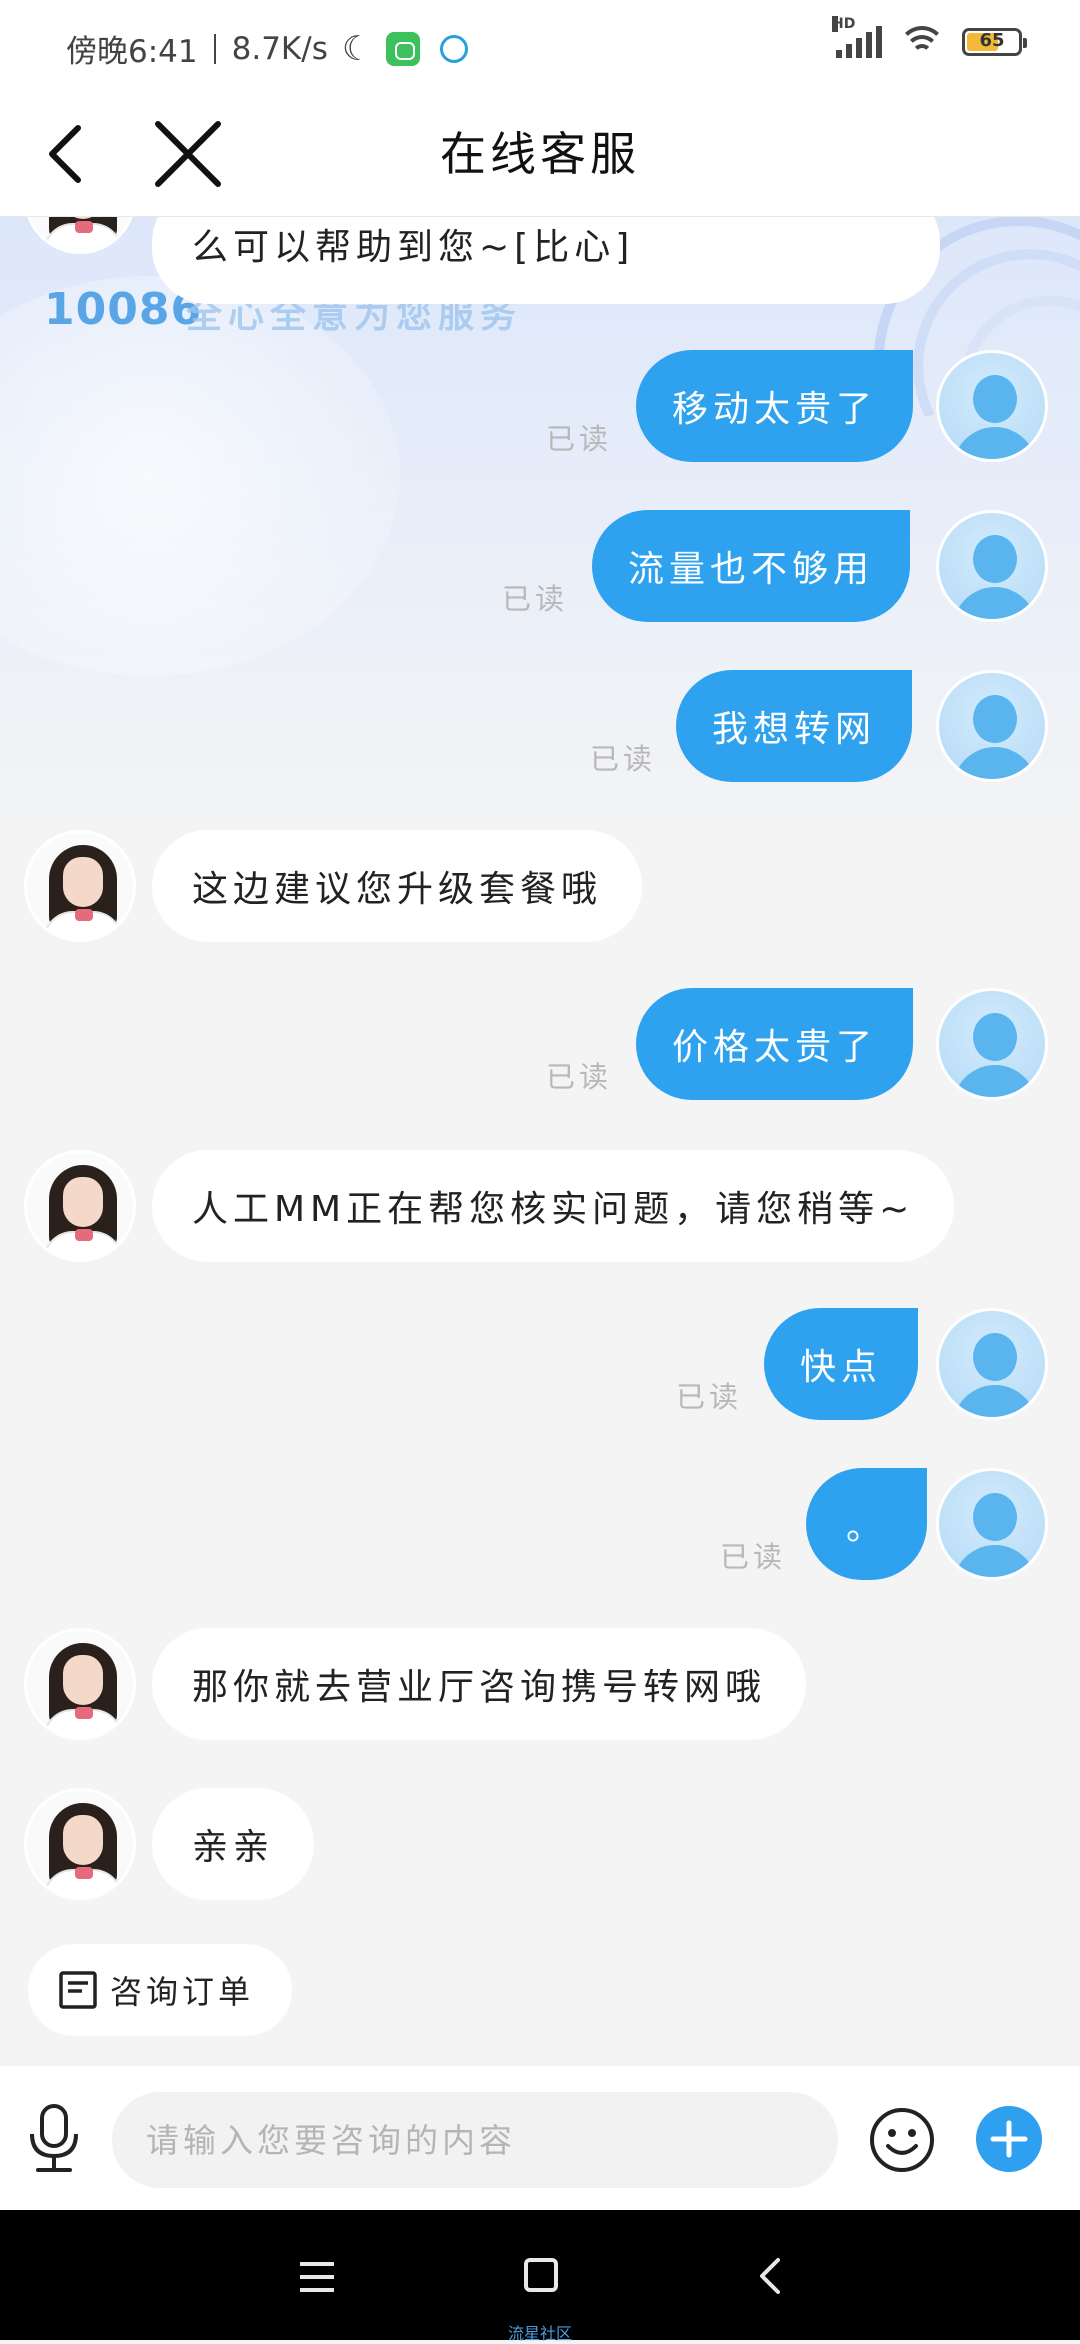 The image size is (1080, 2344). I want to click on hd-label: HD, so click(844, 24).